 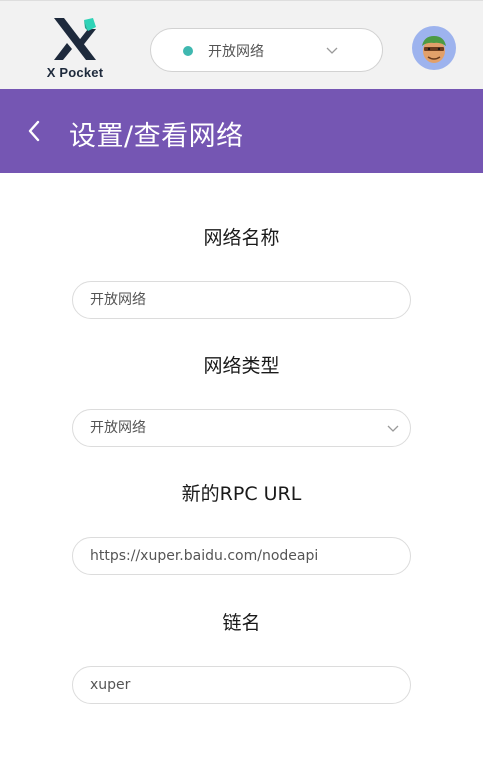 I want to click on network-status-dot, so click(x=188, y=51).